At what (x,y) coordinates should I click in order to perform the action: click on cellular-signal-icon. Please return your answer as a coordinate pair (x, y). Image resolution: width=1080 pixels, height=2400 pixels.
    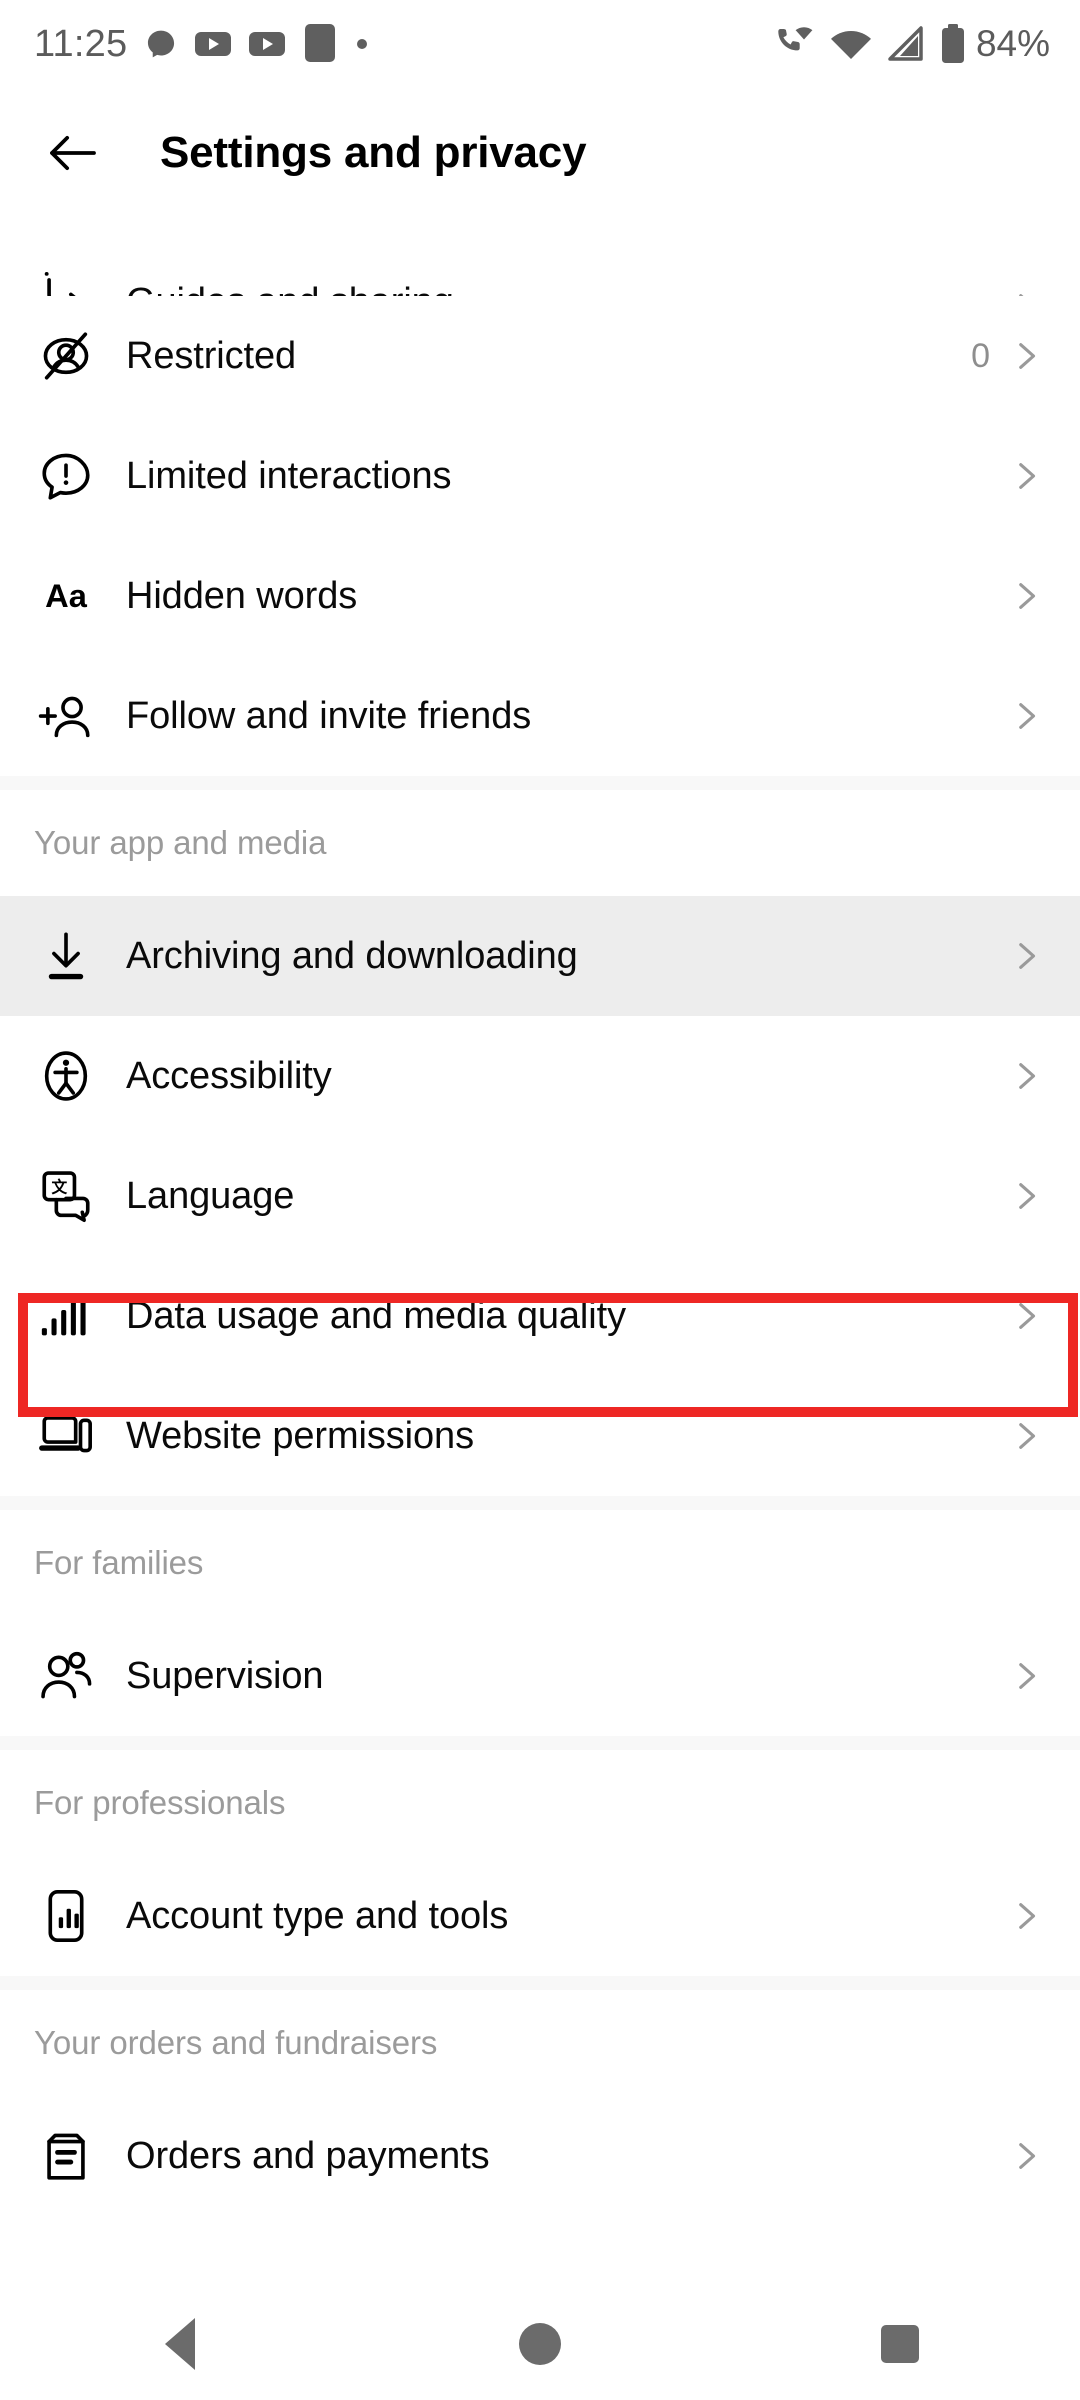
    Looking at the image, I should click on (905, 43).